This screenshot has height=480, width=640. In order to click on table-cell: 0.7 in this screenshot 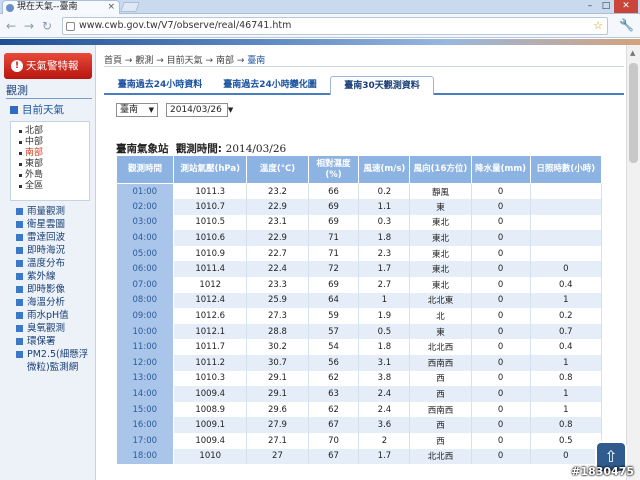, I will do `click(566, 331)`.